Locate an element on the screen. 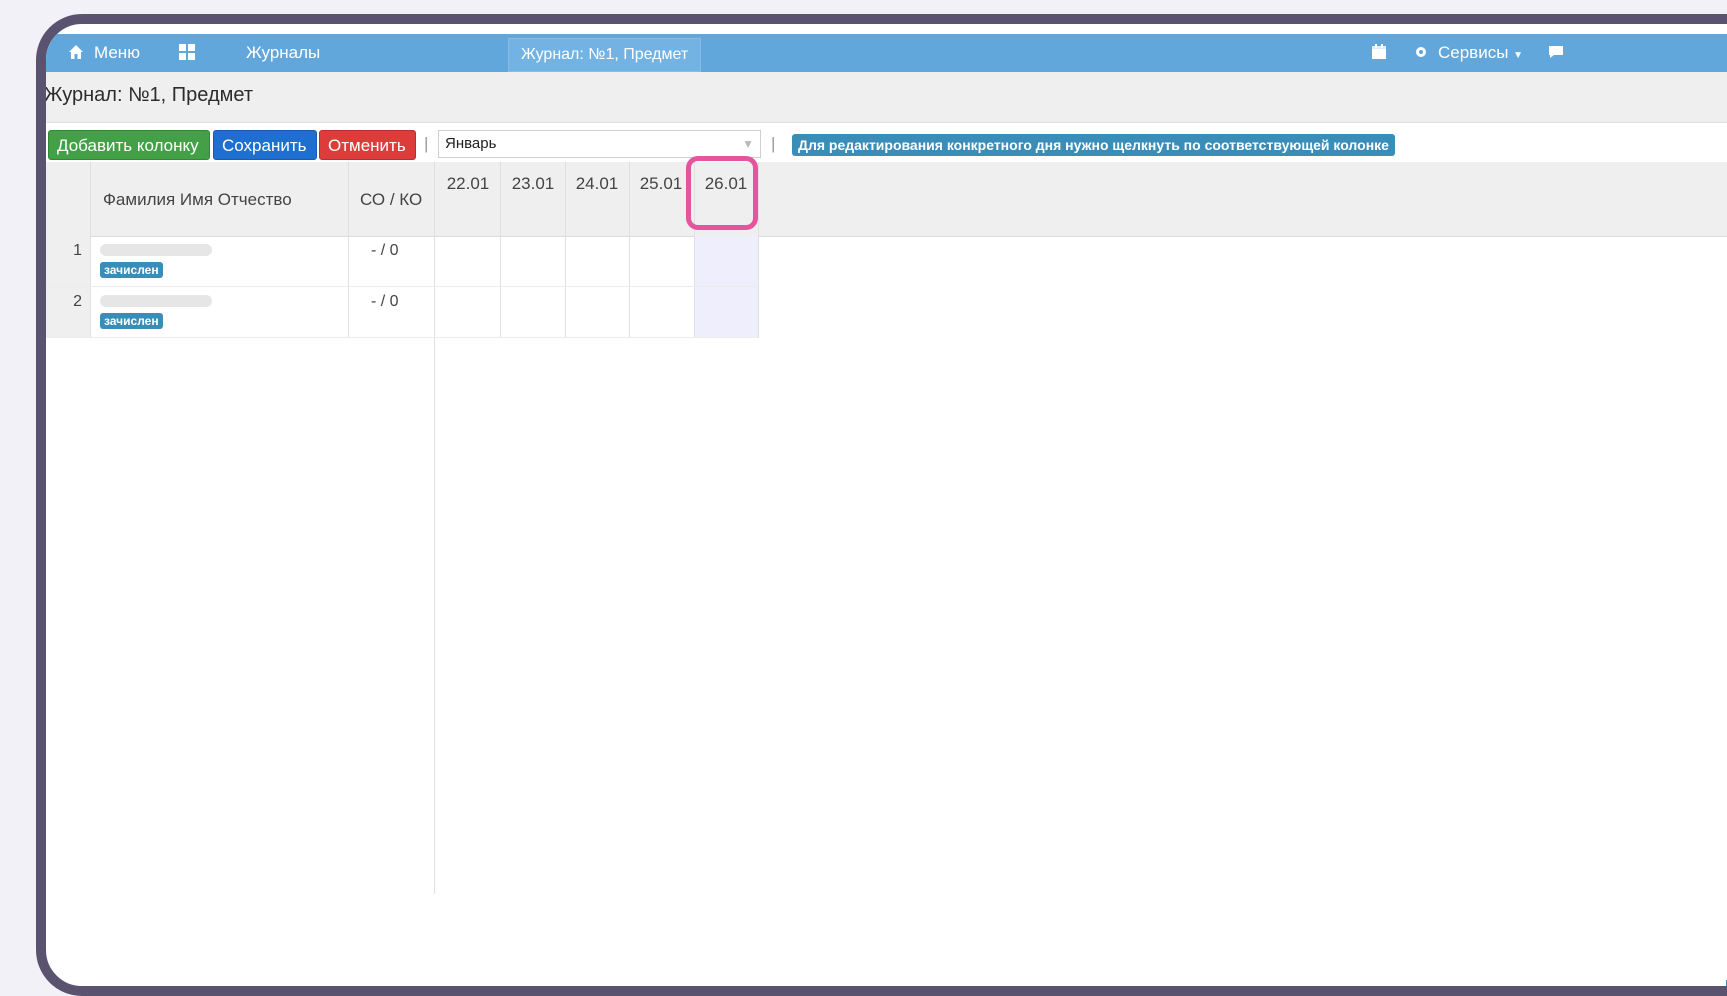 This screenshot has width=1727, height=996. chat-icon is located at coordinates (1556, 53).